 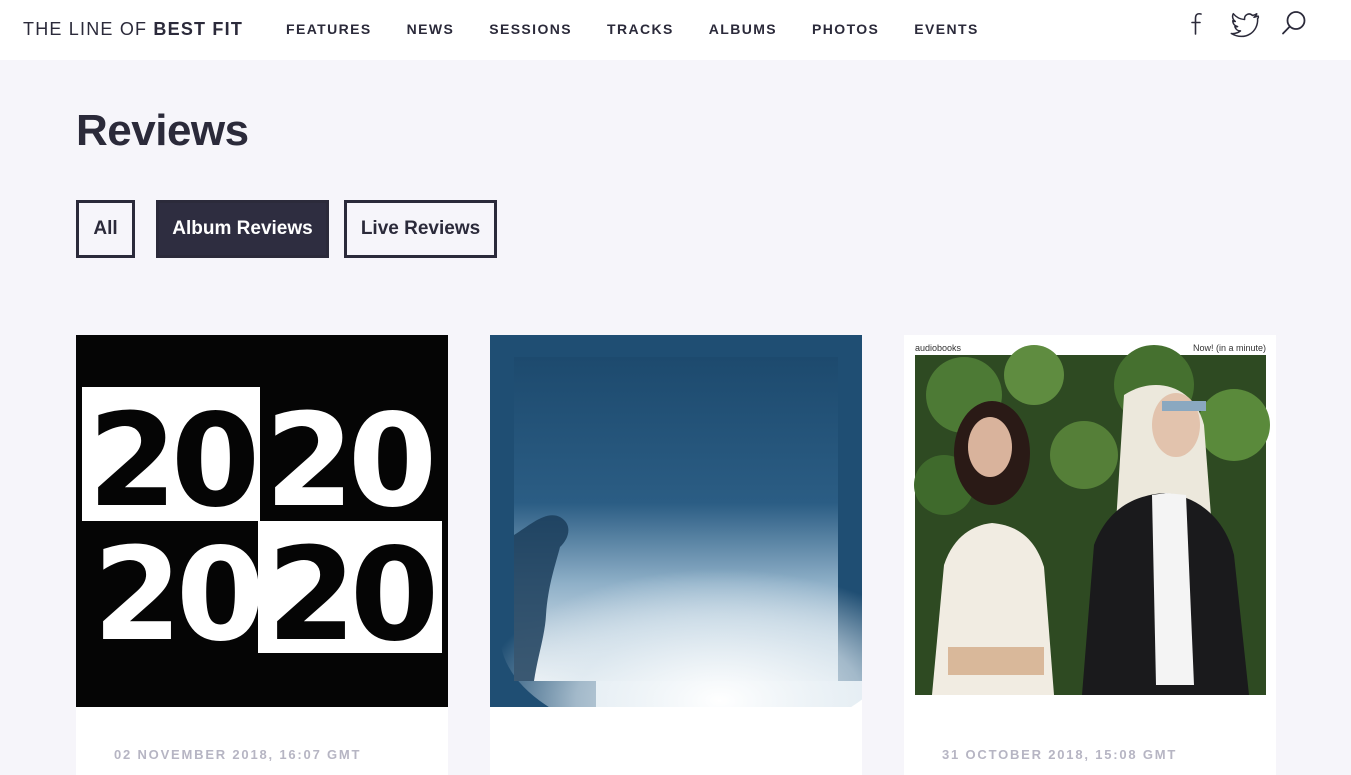 I want to click on nav-albums: ALBUMS, so click(x=743, y=29).